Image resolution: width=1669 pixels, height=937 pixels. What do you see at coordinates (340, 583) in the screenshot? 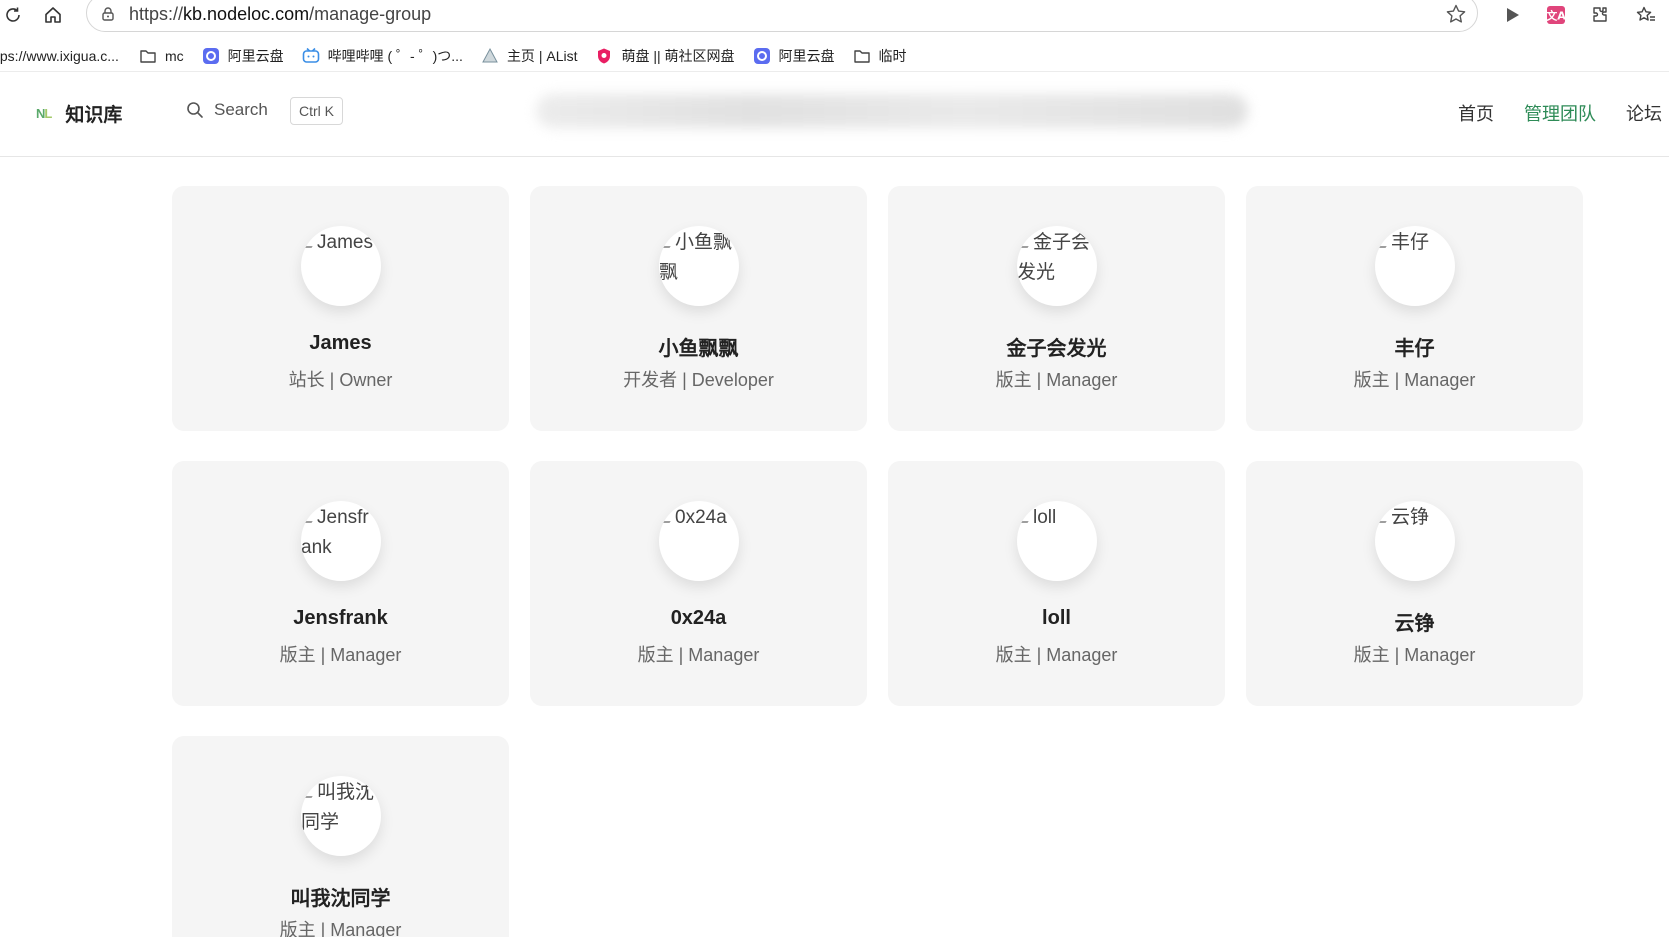
I see `member-card: Jensfrank Jensfrank 版主 | Manager` at bounding box center [340, 583].